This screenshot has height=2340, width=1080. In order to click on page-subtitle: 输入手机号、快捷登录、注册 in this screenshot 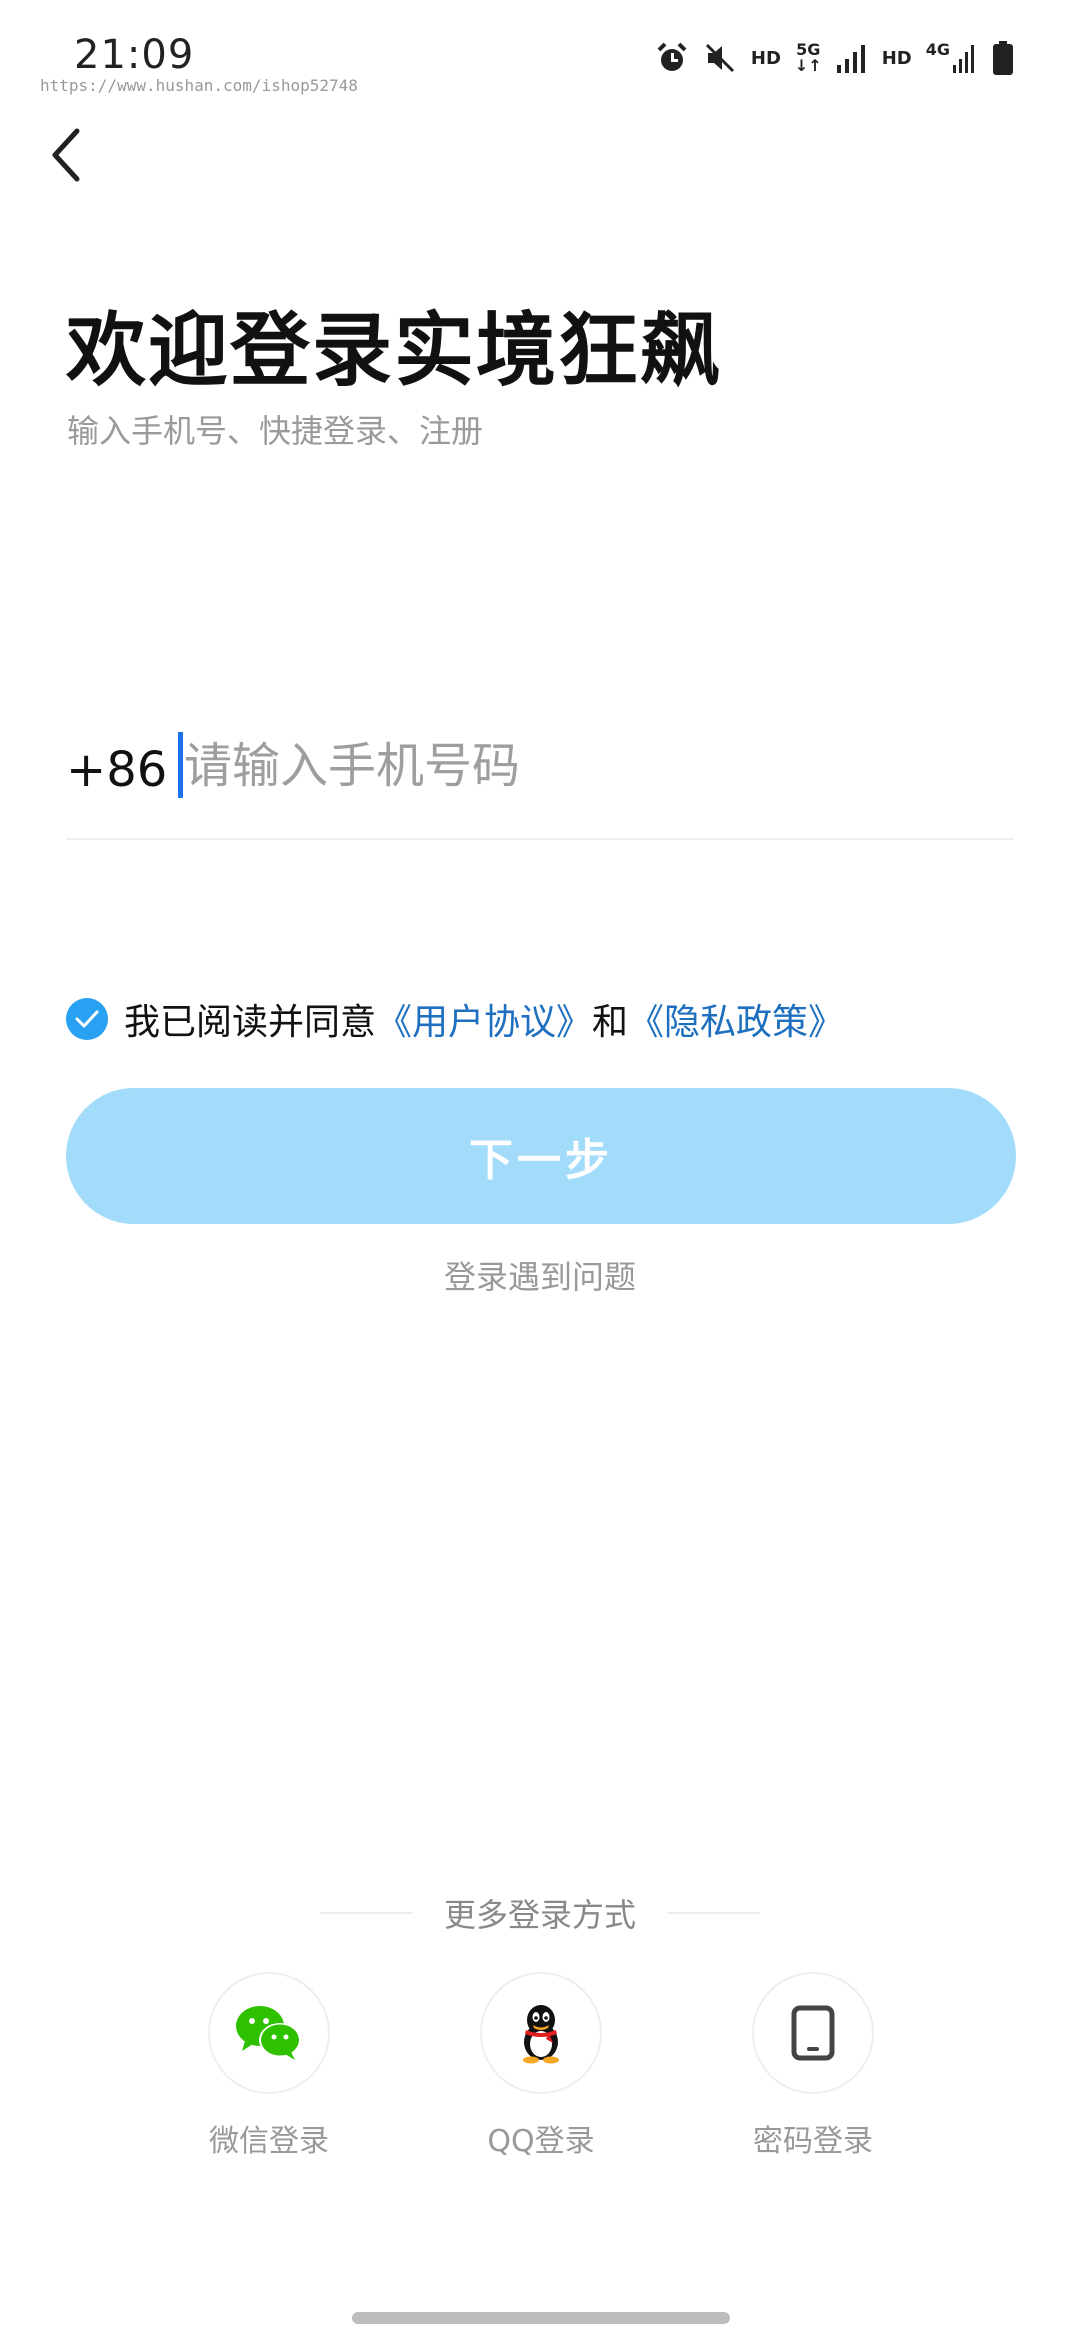, I will do `click(275, 431)`.